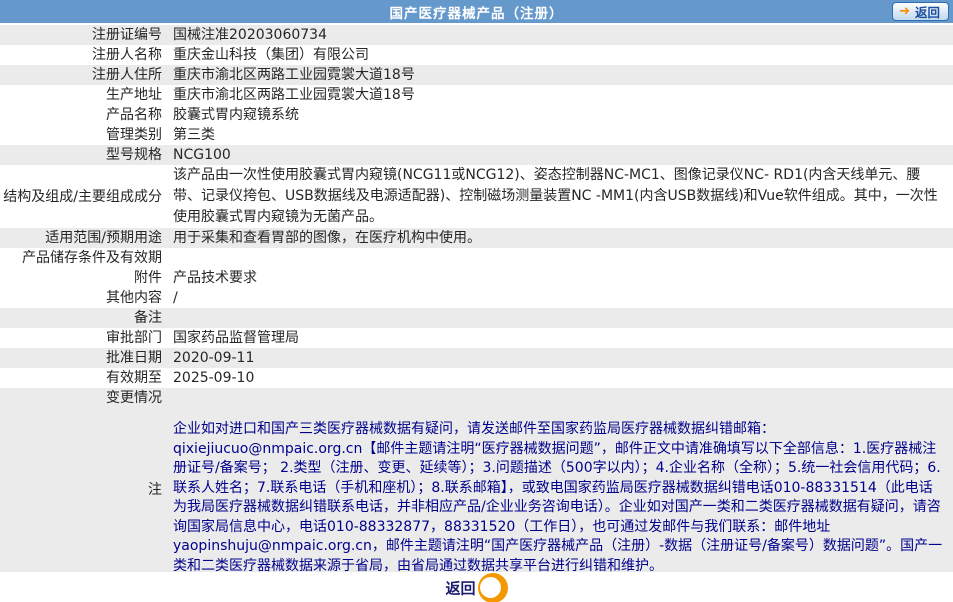  Describe the element at coordinates (127, 75) in the screenshot. I see `row-label: 注册人住所` at that location.